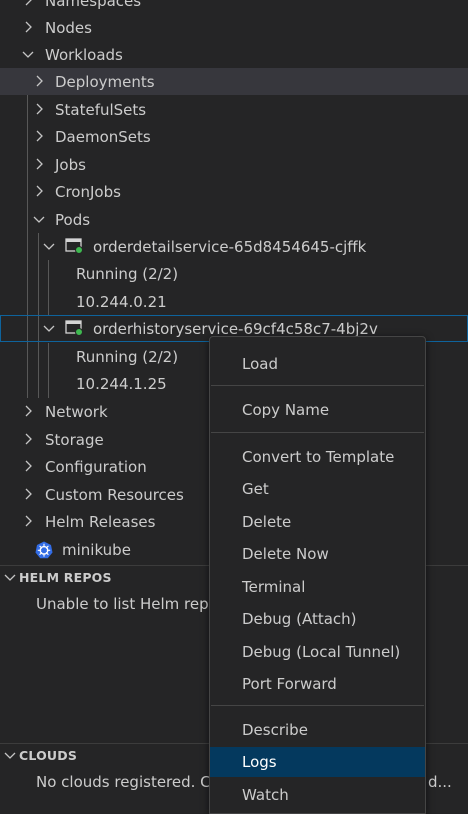 This screenshot has height=814, width=468. I want to click on tree-item-cronjobs: CronJobs, so click(234, 191).